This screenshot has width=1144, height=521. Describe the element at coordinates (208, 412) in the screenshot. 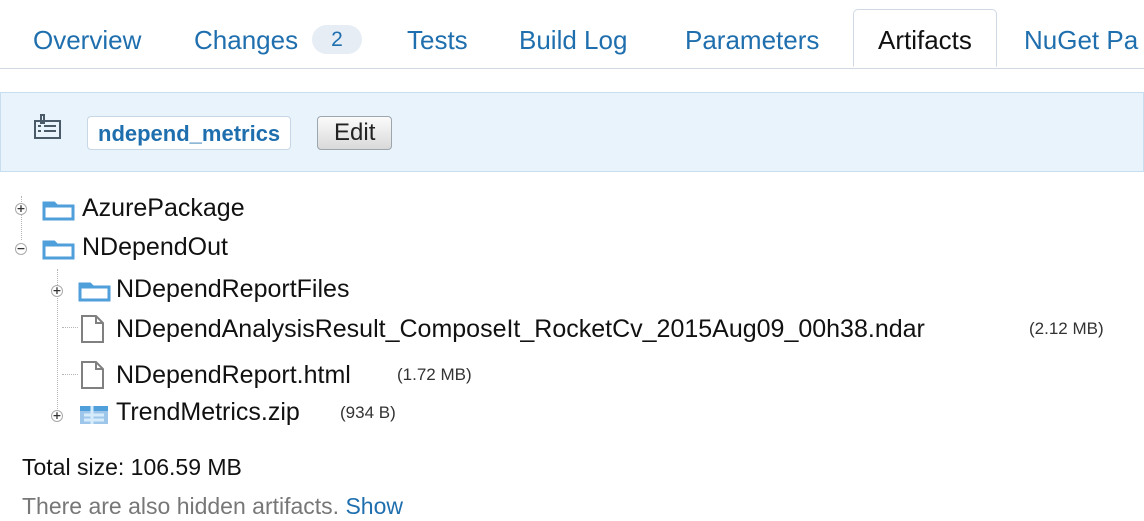

I see `artifact-file-link: TrendMetrics.zip` at that location.